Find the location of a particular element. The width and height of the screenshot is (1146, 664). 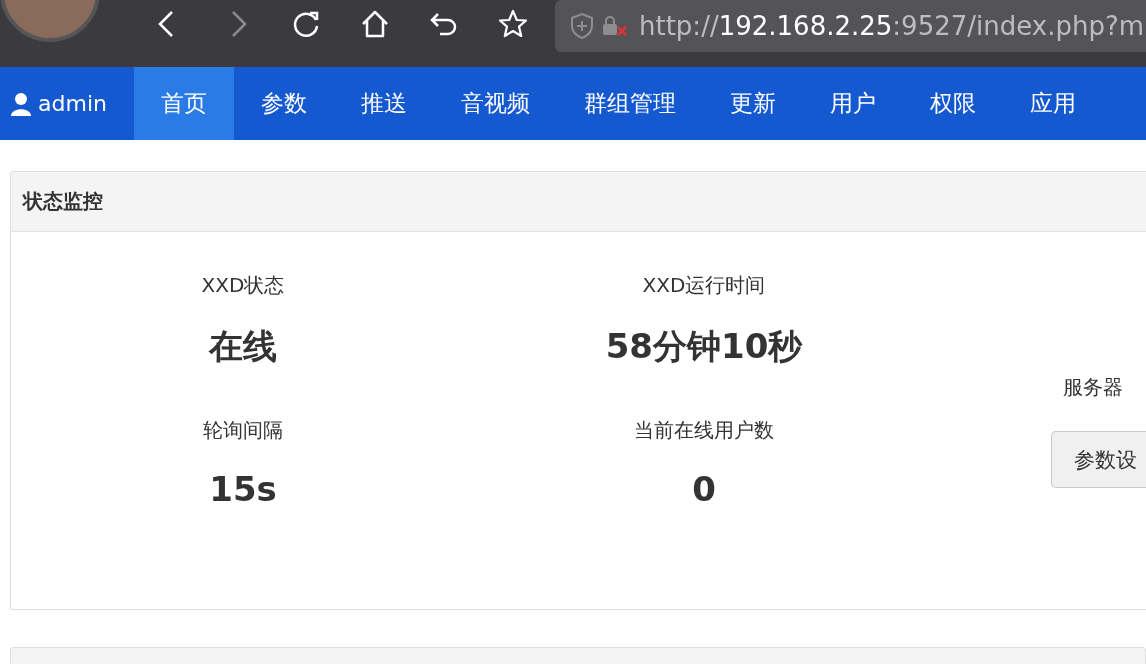

stat-value: 15s is located at coordinates (243, 490).